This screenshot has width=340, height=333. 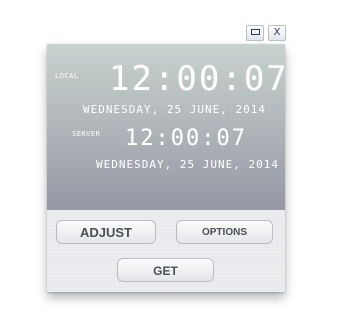 What do you see at coordinates (224, 232) in the screenshot?
I see `options-button: OPTIONS` at bounding box center [224, 232].